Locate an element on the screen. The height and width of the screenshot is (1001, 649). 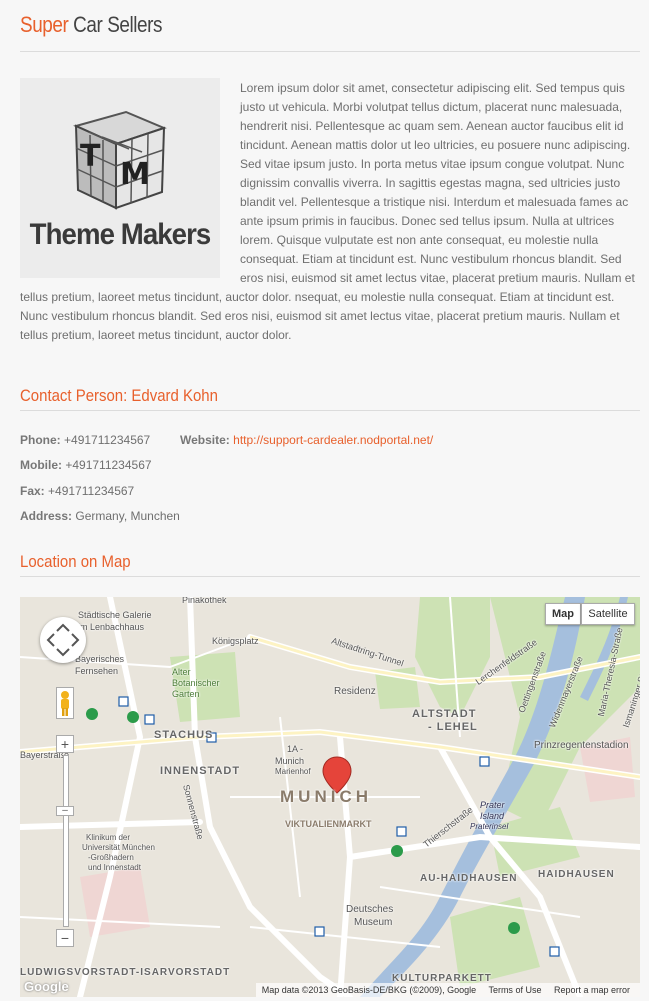
map-label: - LEHEL is located at coordinates (453, 727).